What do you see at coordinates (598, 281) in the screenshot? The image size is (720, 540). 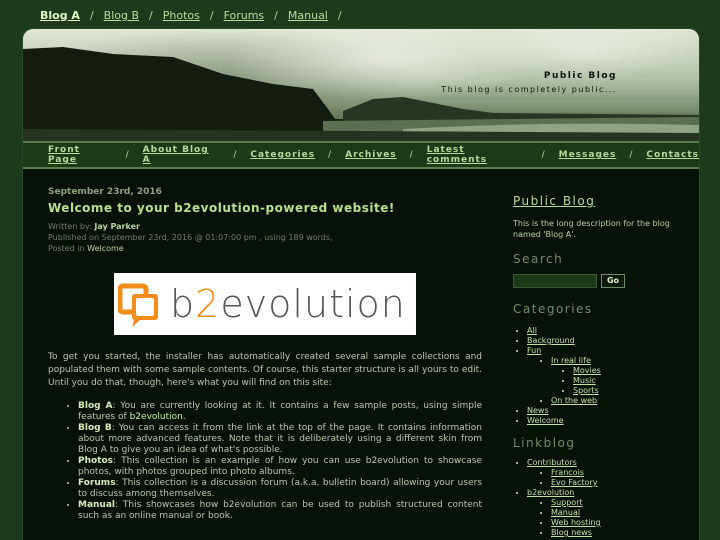 I see `search-form: Go` at bounding box center [598, 281].